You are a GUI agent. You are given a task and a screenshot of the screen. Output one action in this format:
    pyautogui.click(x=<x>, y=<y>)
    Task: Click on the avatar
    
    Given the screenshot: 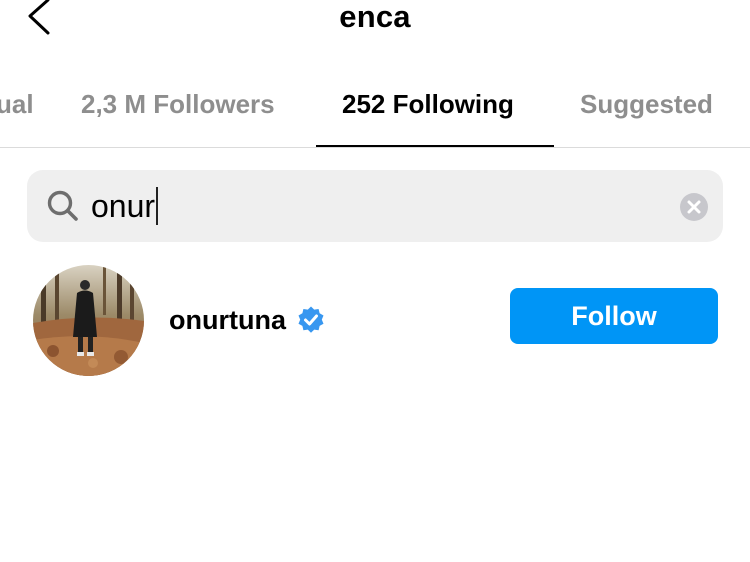 What is the action you would take?
    pyautogui.click(x=88, y=320)
    